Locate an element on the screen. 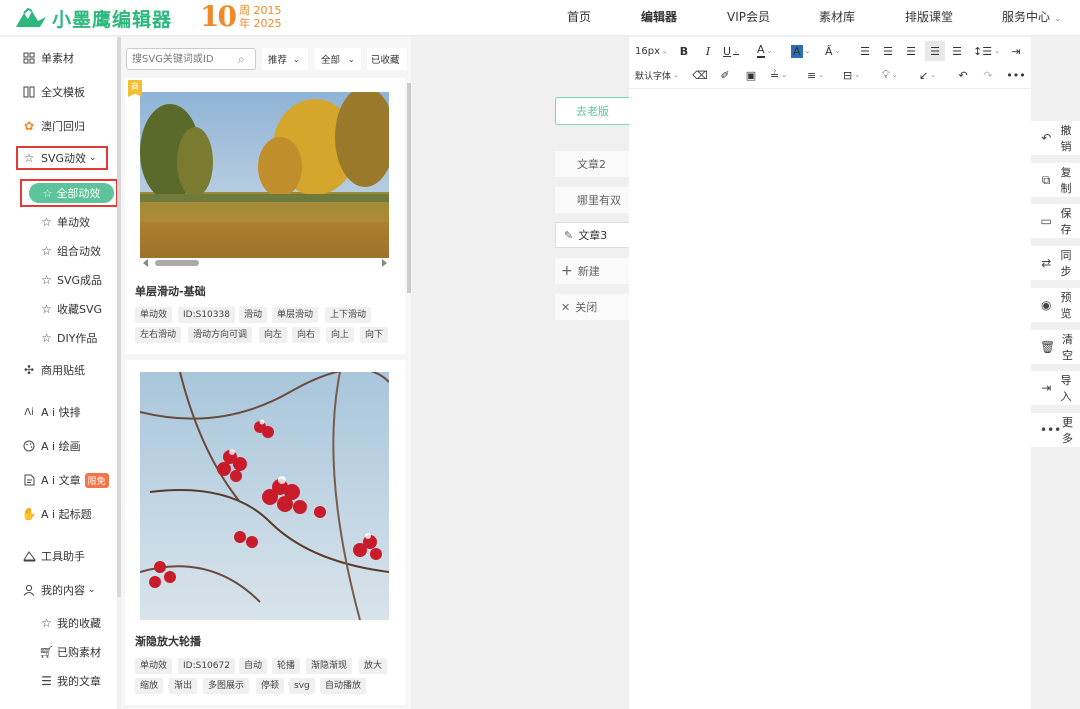 The image size is (1080, 709). svg-sub-diy: ☆ DIY作品 is located at coordinates (68, 338).